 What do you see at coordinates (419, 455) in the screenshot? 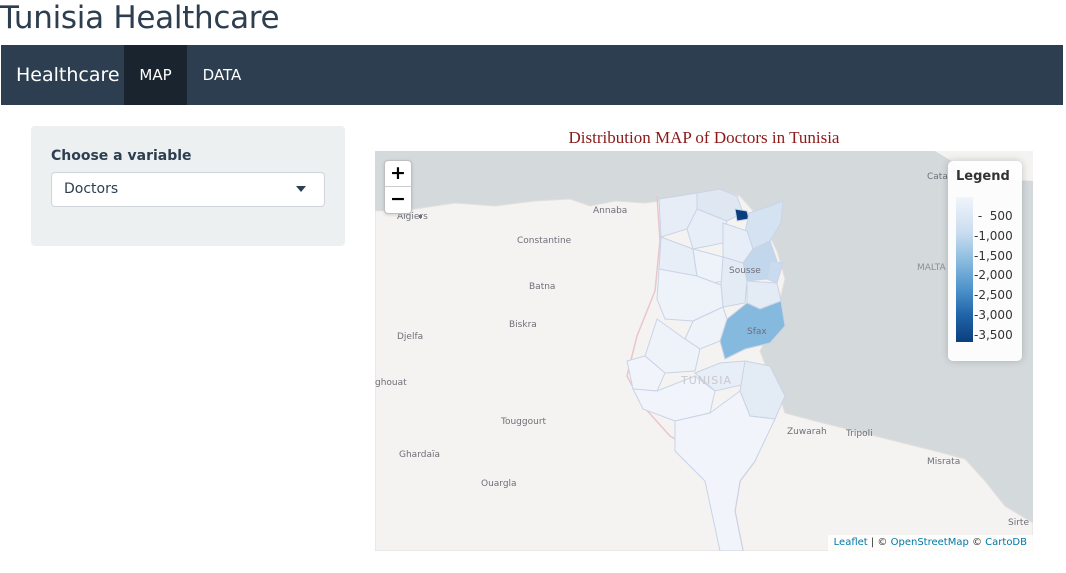
I see `city-label-ghardaia: Ghardaïa` at bounding box center [419, 455].